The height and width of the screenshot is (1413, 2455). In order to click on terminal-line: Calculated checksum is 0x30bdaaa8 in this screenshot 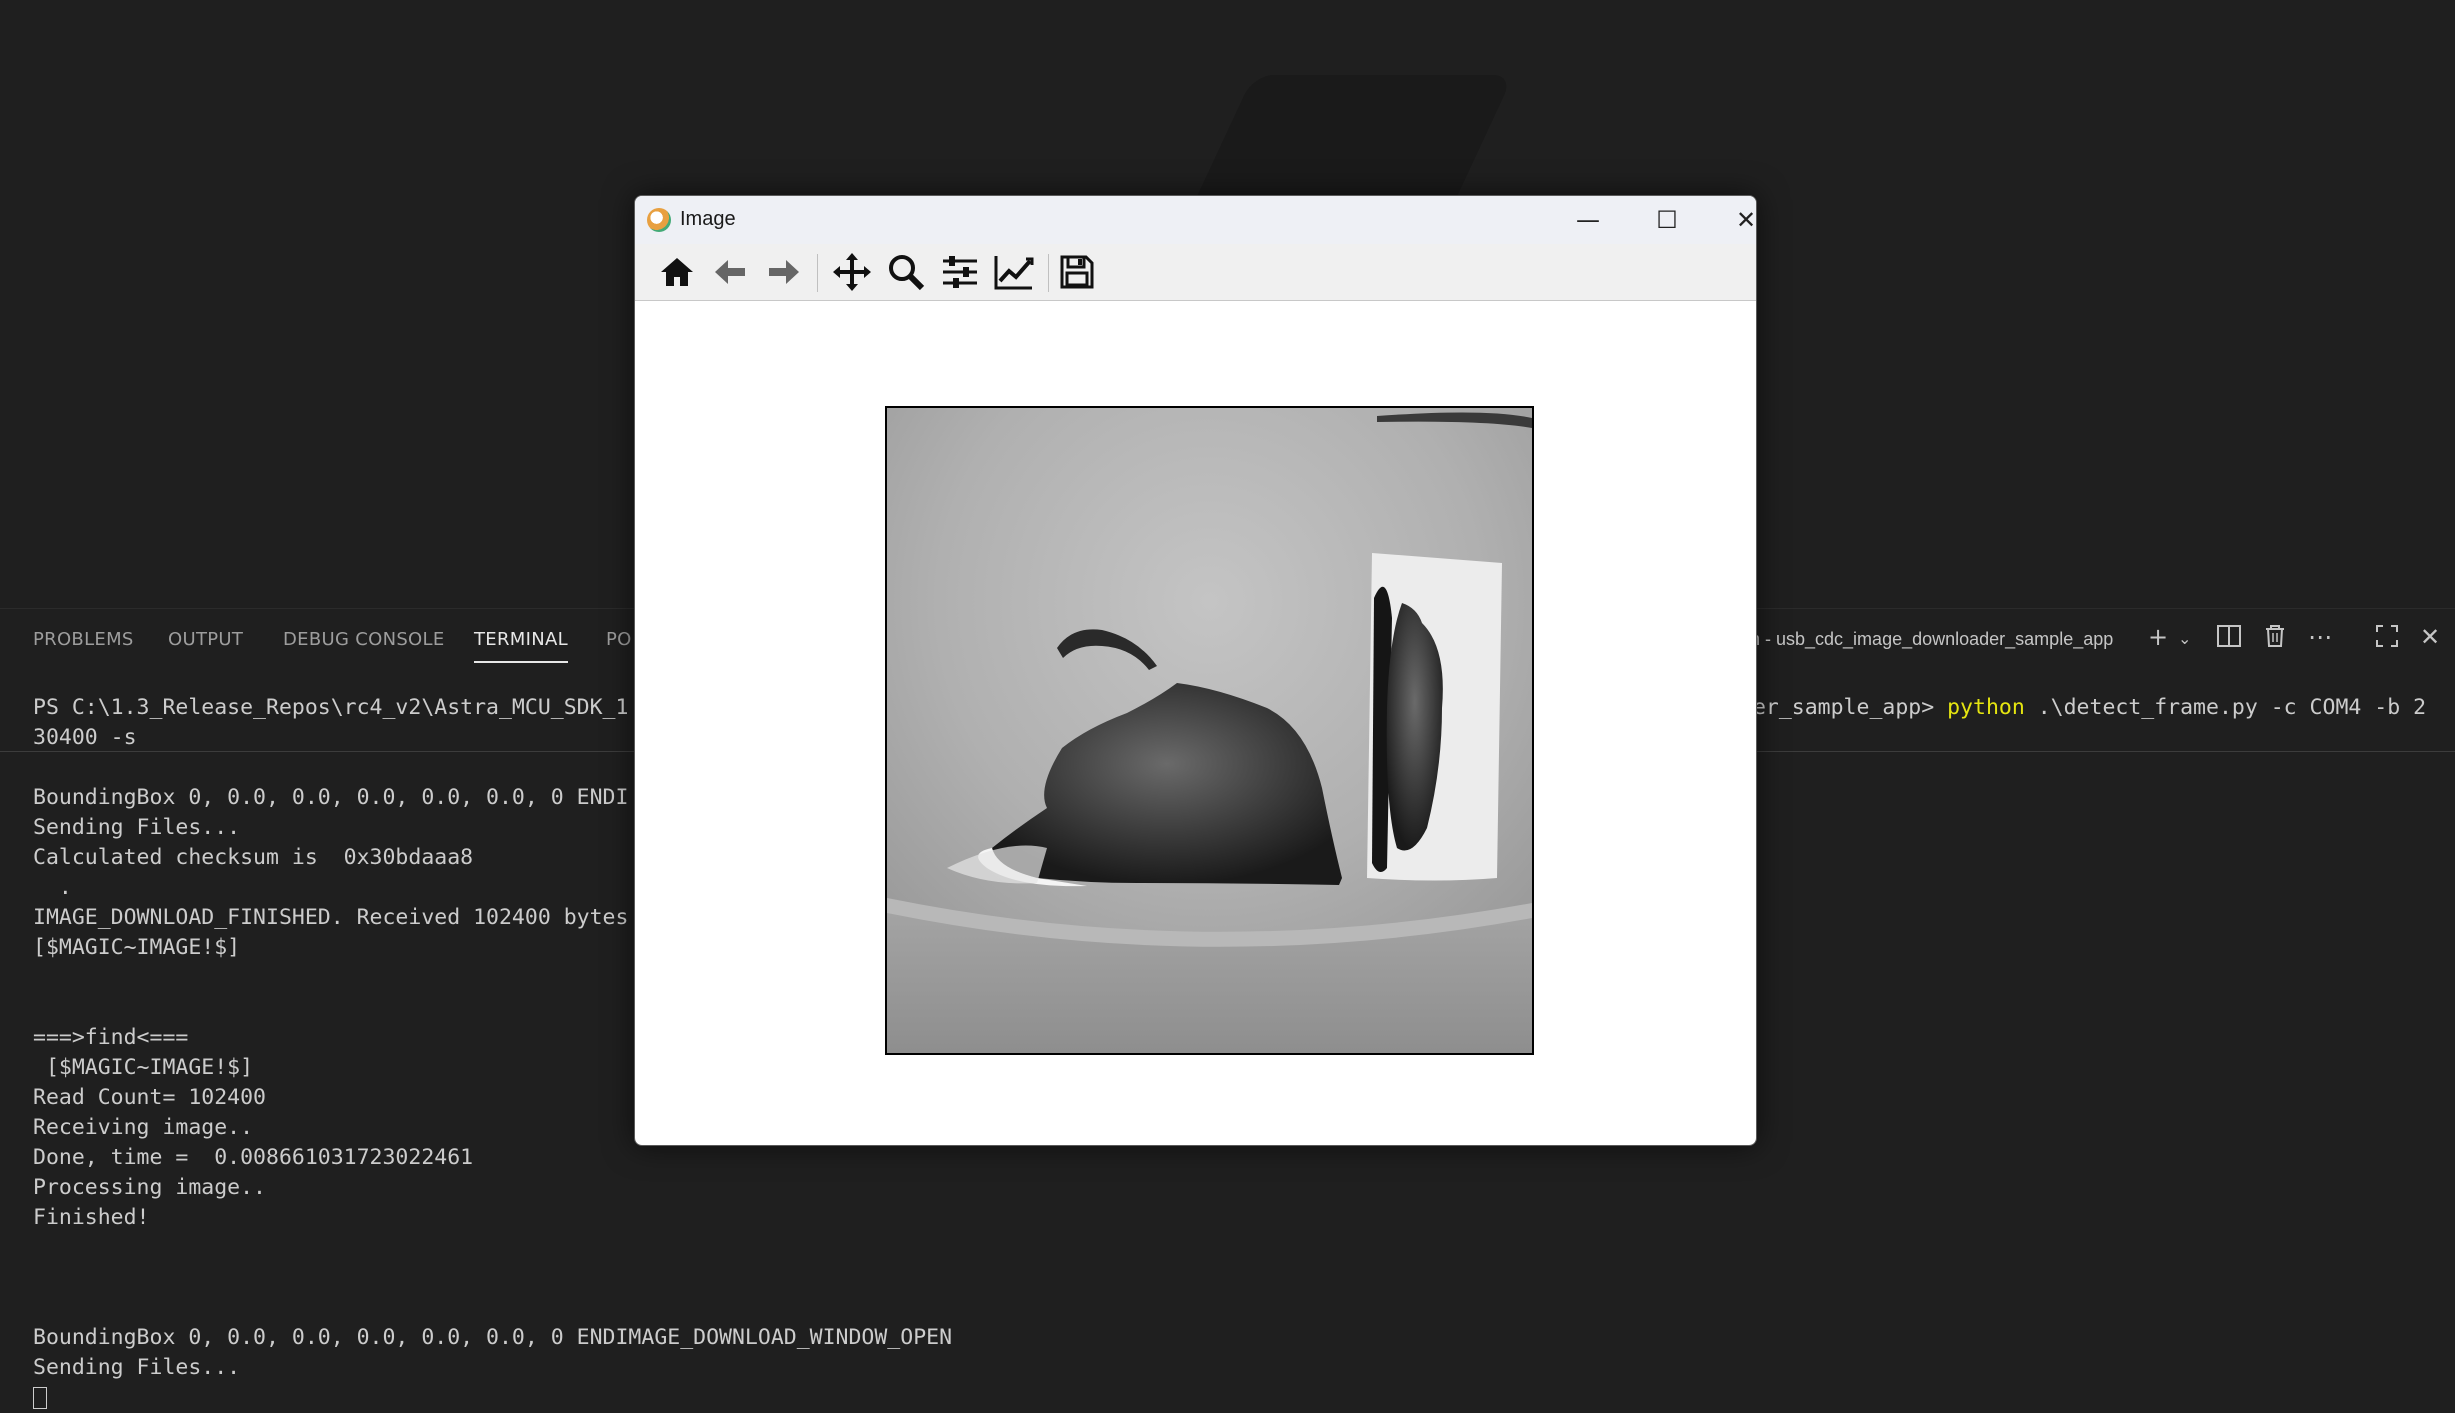, I will do `click(253, 857)`.